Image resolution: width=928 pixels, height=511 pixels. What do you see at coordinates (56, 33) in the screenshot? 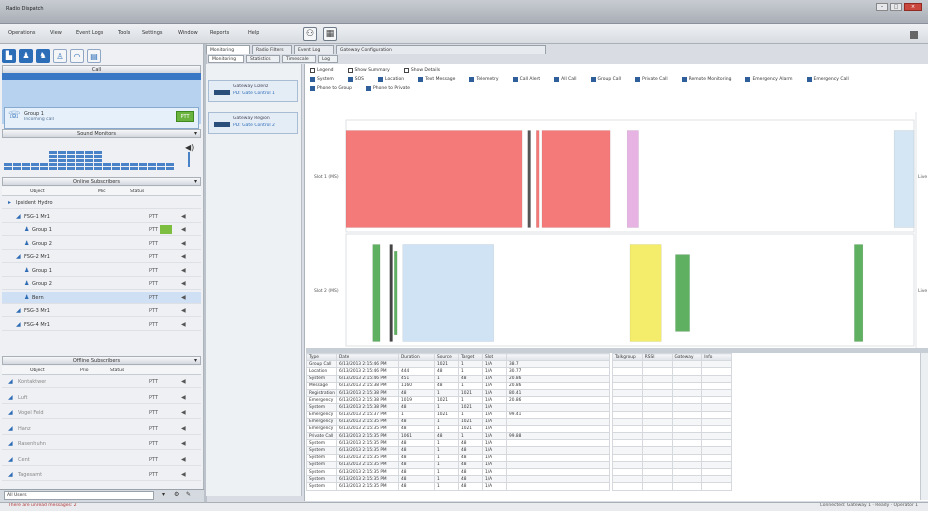
I see `menu-item: View` at bounding box center [56, 33].